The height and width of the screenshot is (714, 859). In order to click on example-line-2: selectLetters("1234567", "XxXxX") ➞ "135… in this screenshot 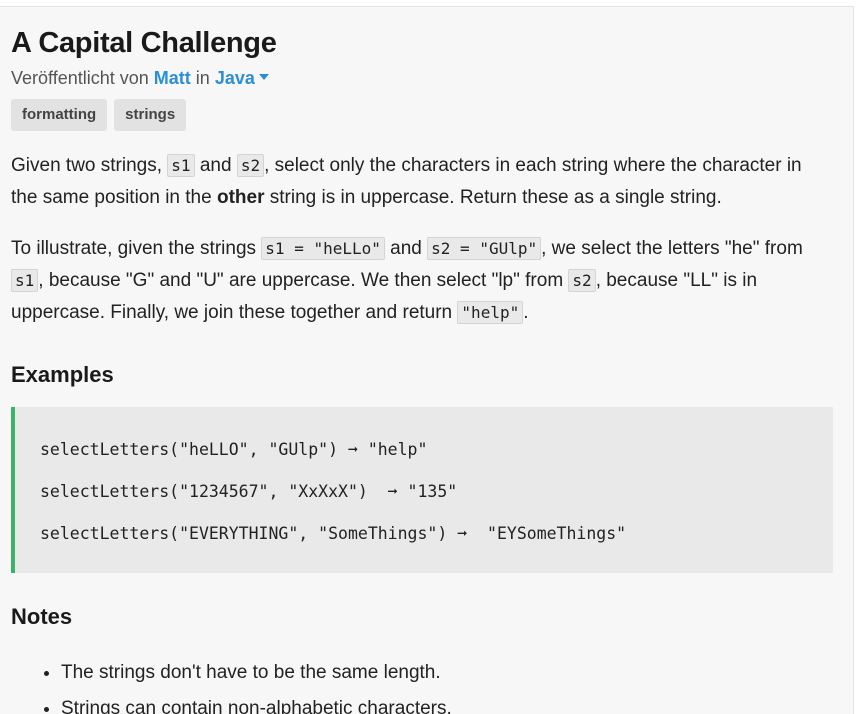, I will do `click(249, 491)`.